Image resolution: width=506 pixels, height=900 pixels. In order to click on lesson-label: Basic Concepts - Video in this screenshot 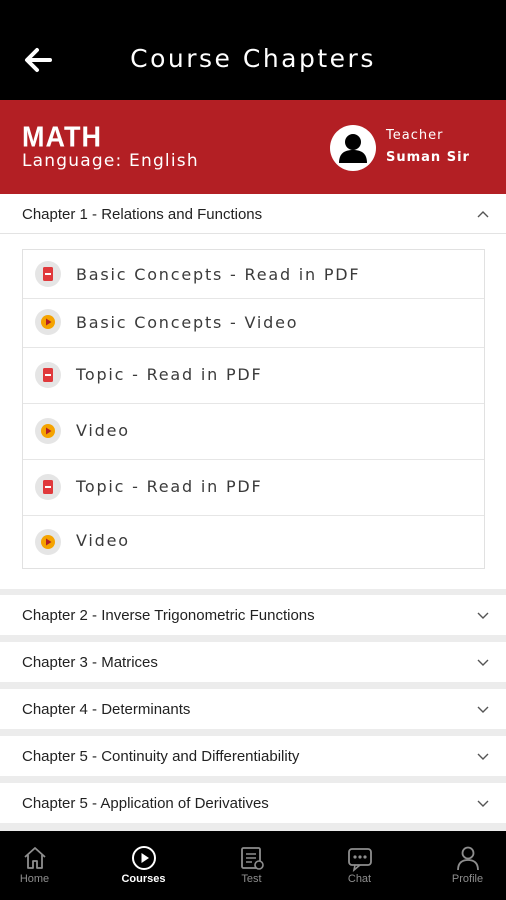, I will do `click(187, 322)`.